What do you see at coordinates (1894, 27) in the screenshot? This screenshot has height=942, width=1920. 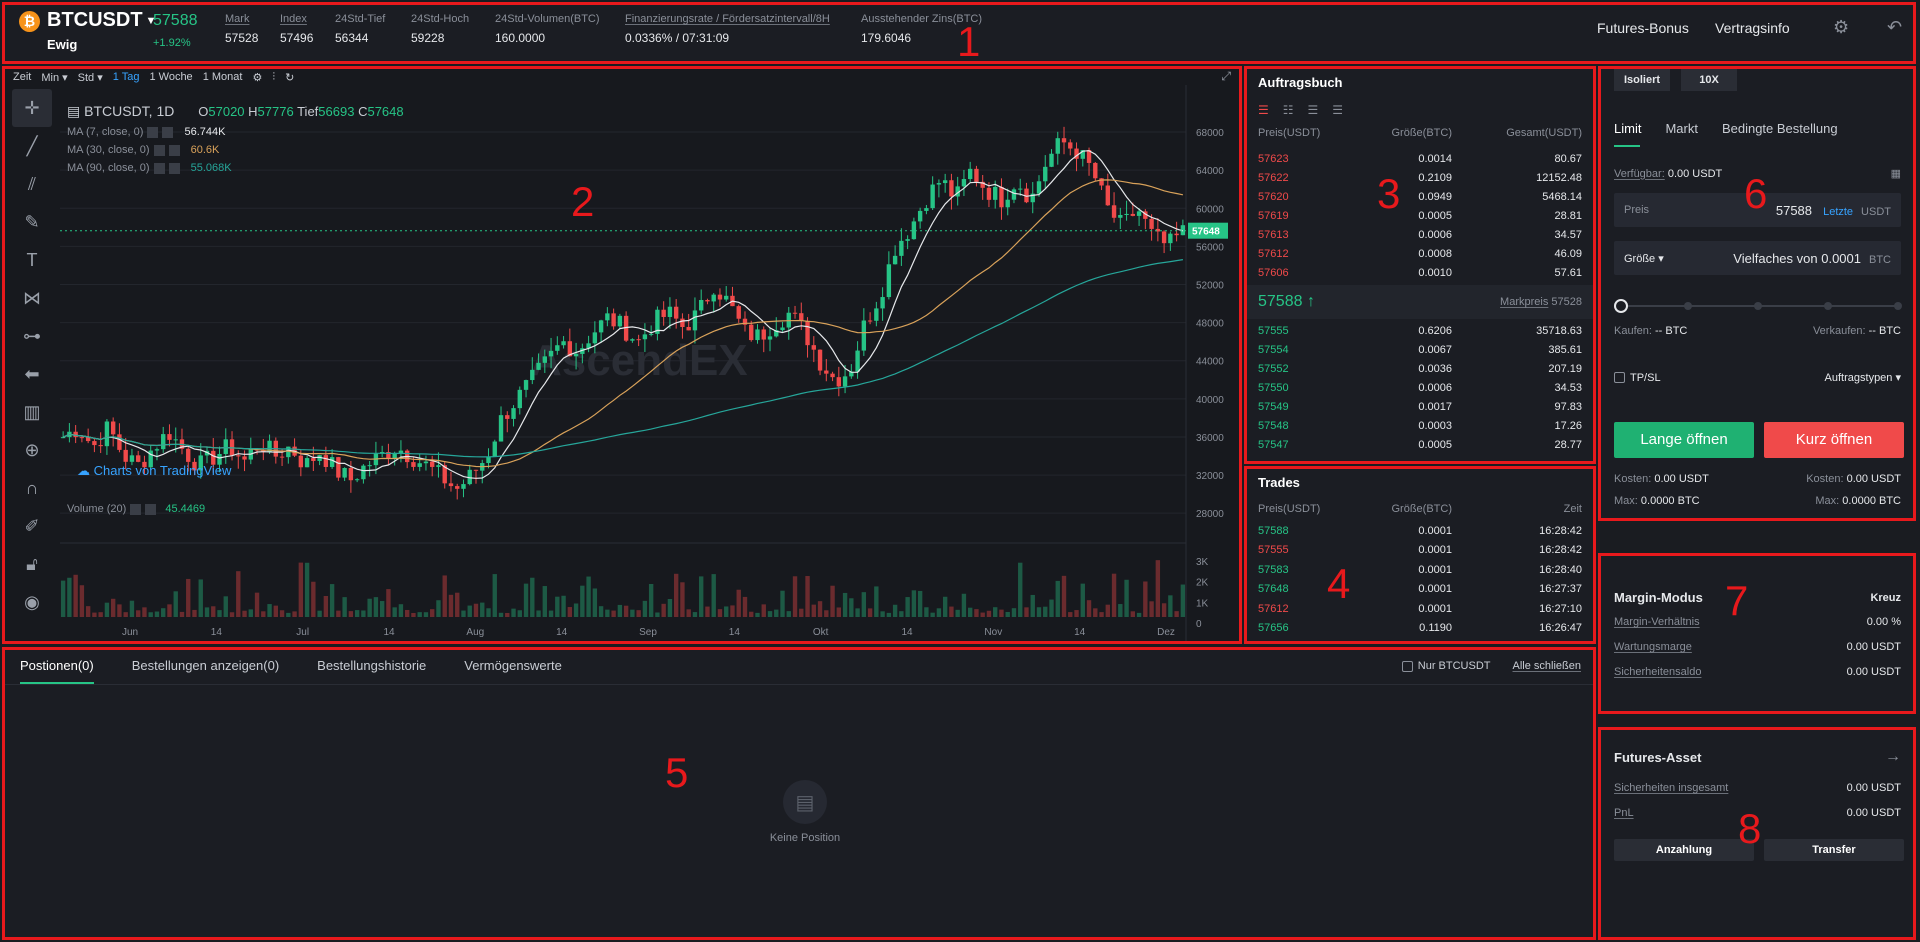 I see `undo-icon: ↶` at bounding box center [1894, 27].